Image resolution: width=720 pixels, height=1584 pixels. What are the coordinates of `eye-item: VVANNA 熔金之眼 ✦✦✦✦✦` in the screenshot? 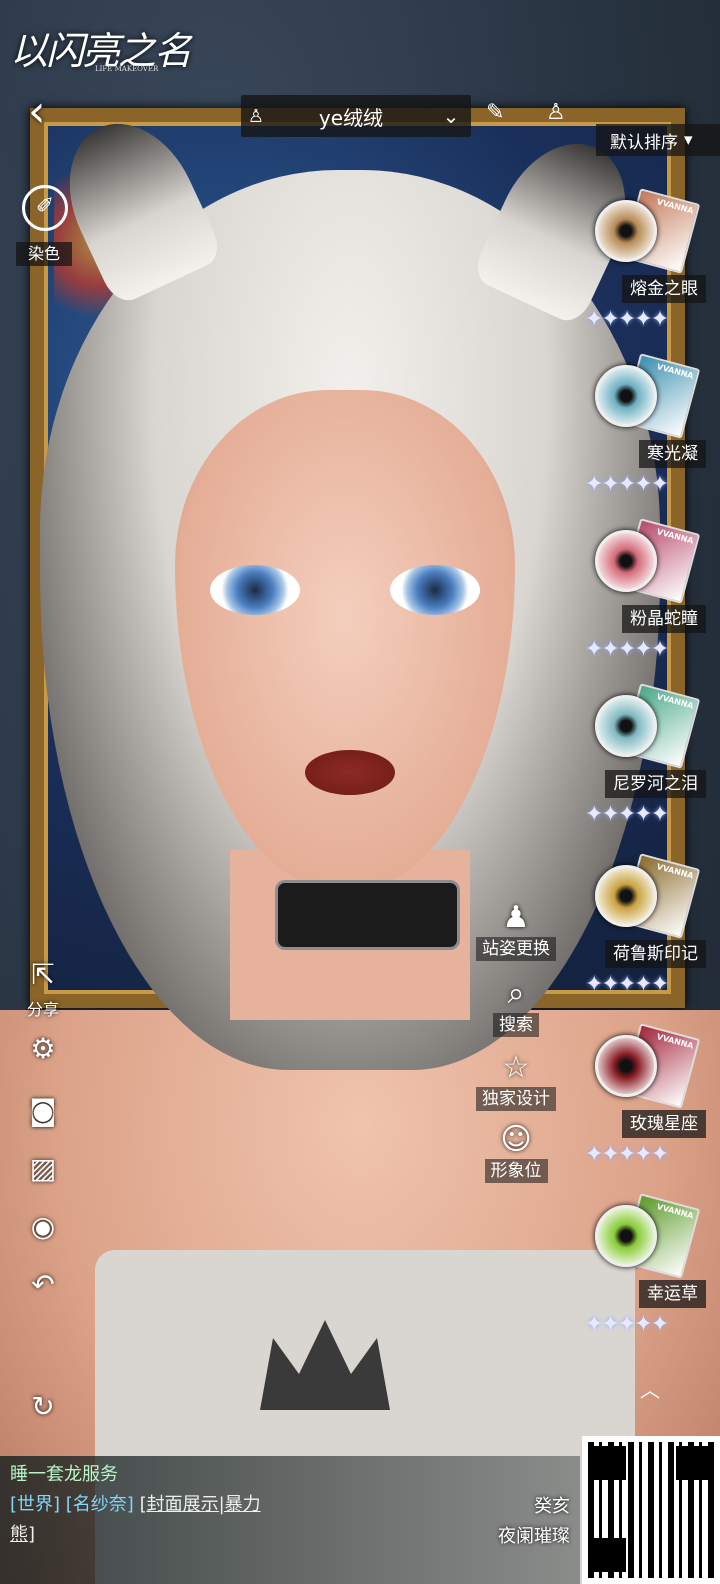 It's located at (652, 276).